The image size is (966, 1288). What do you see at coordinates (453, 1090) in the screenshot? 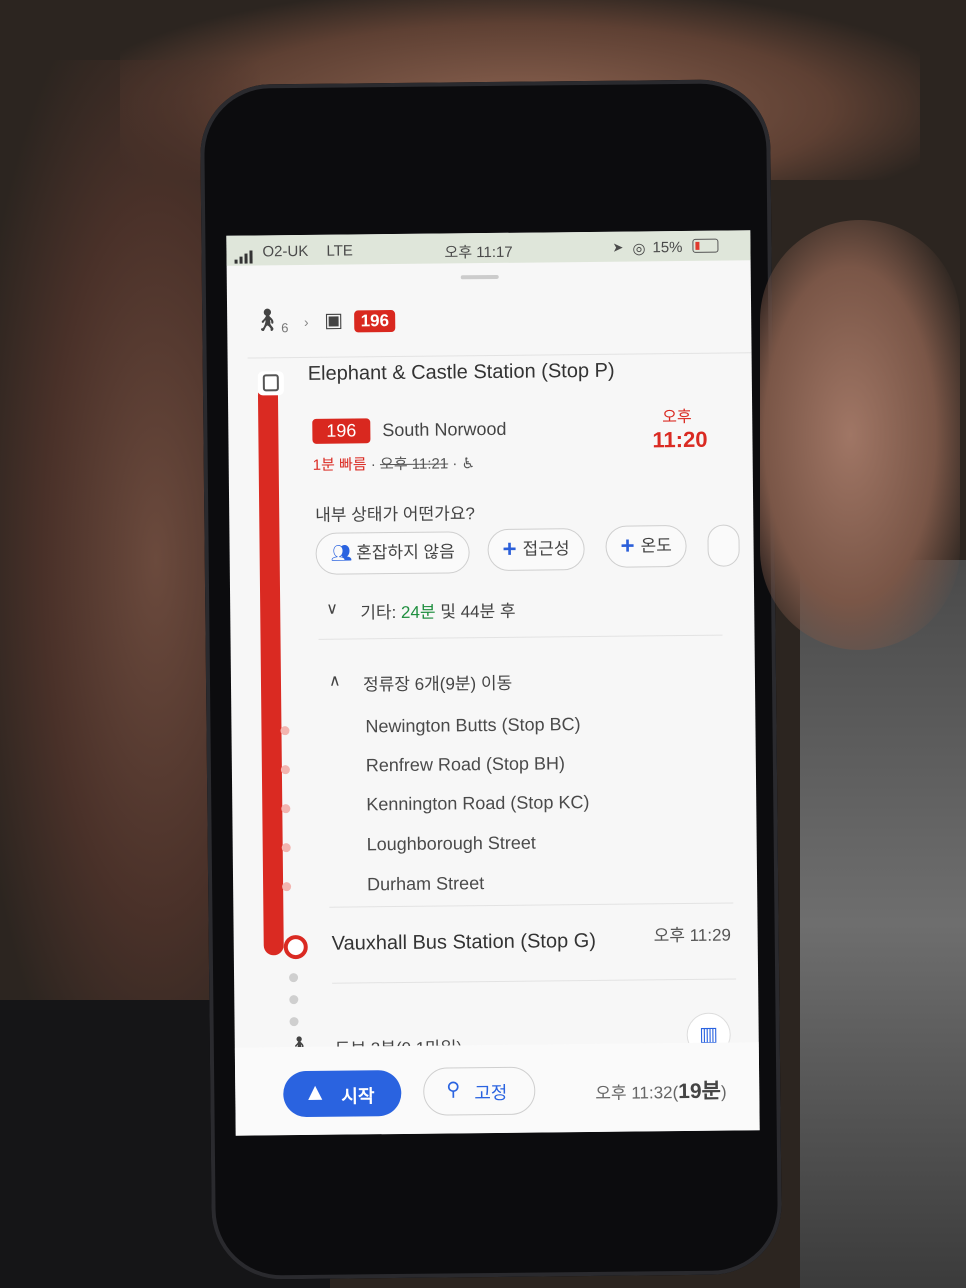
I see `pin-icon: ⚲` at bounding box center [453, 1090].